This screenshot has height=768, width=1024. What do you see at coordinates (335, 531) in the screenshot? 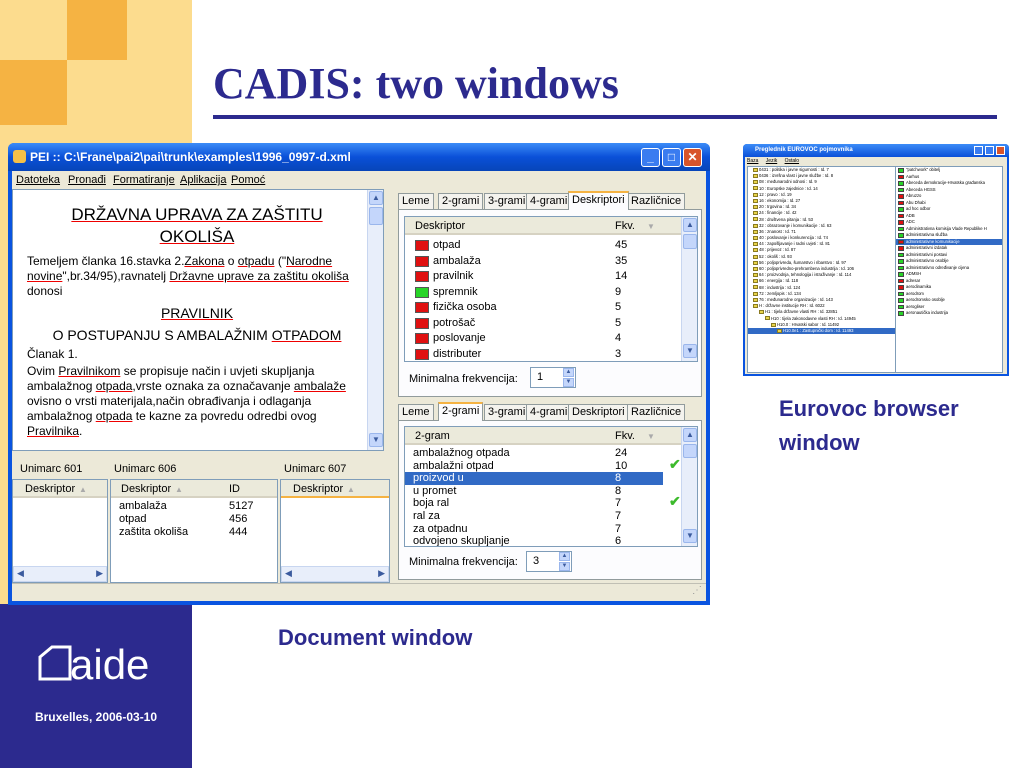
I see `unimarc-607-list: Deskriptor ▲ ◀ ▶` at bounding box center [335, 531].